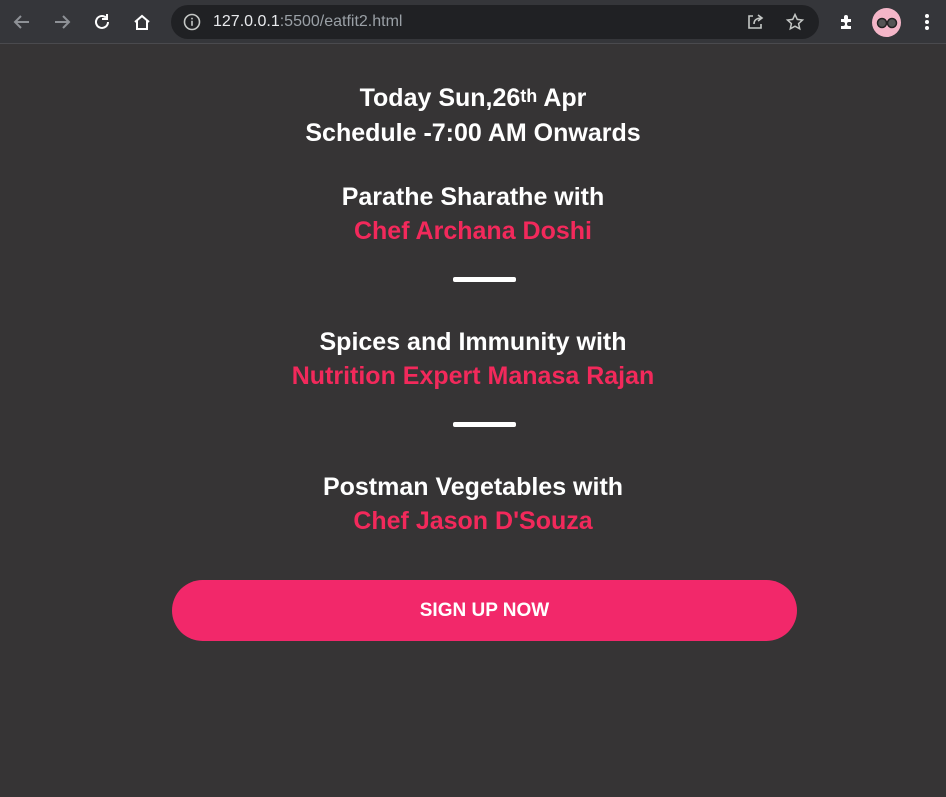  I want to click on extensions-button, so click(847, 22).